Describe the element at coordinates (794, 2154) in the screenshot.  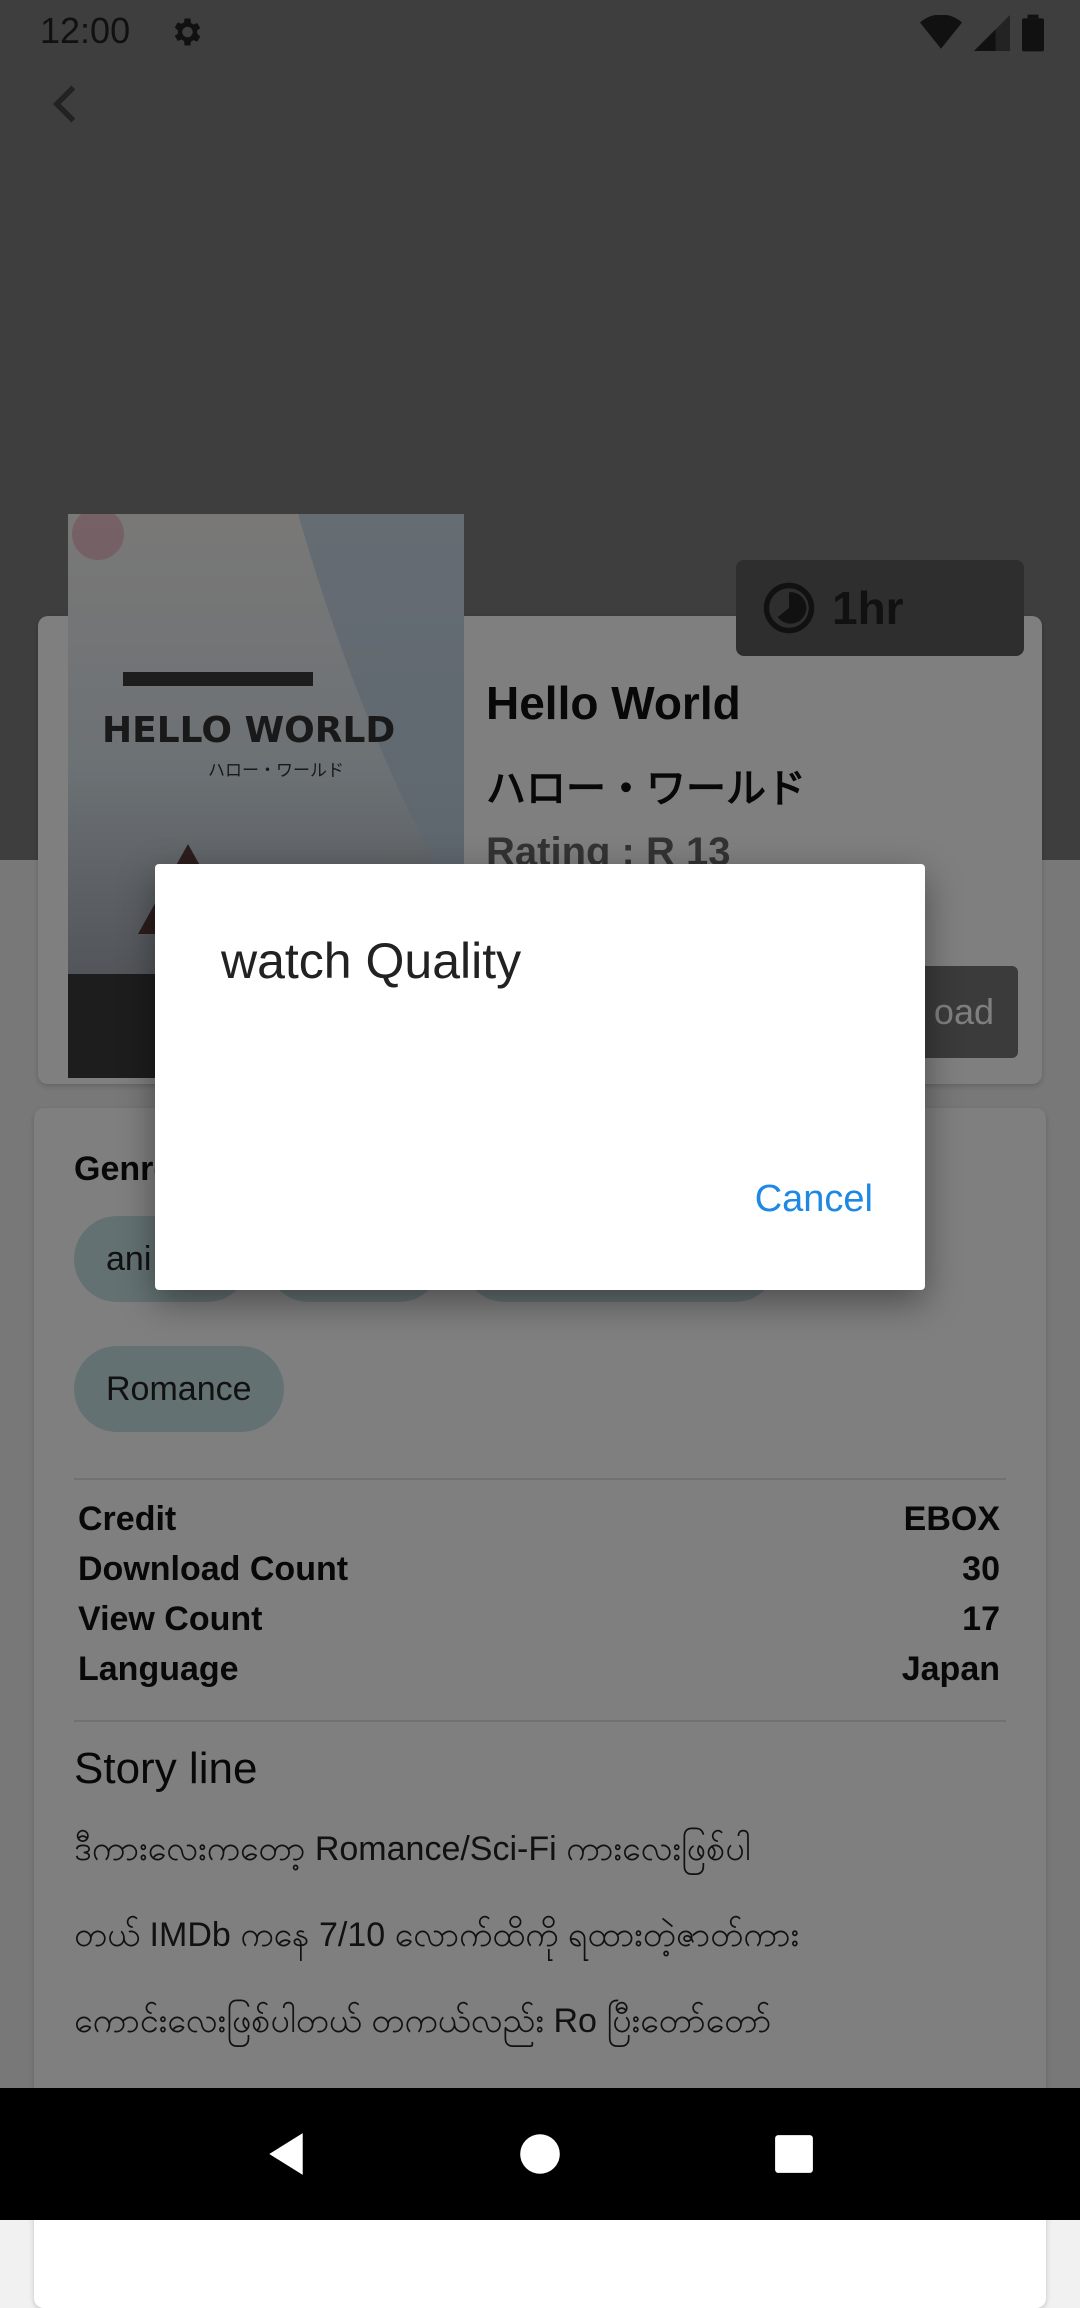
I see `nav-recents-icon` at that location.